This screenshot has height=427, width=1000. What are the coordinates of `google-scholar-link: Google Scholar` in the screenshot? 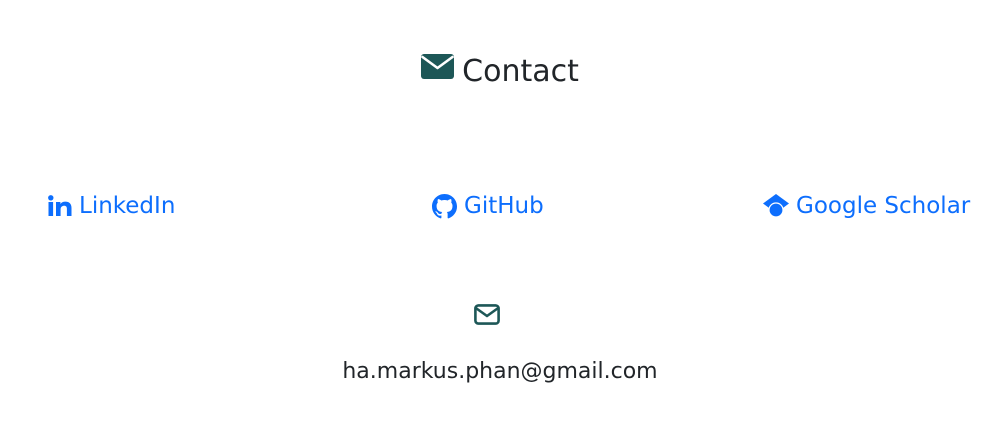 It's located at (866, 206).